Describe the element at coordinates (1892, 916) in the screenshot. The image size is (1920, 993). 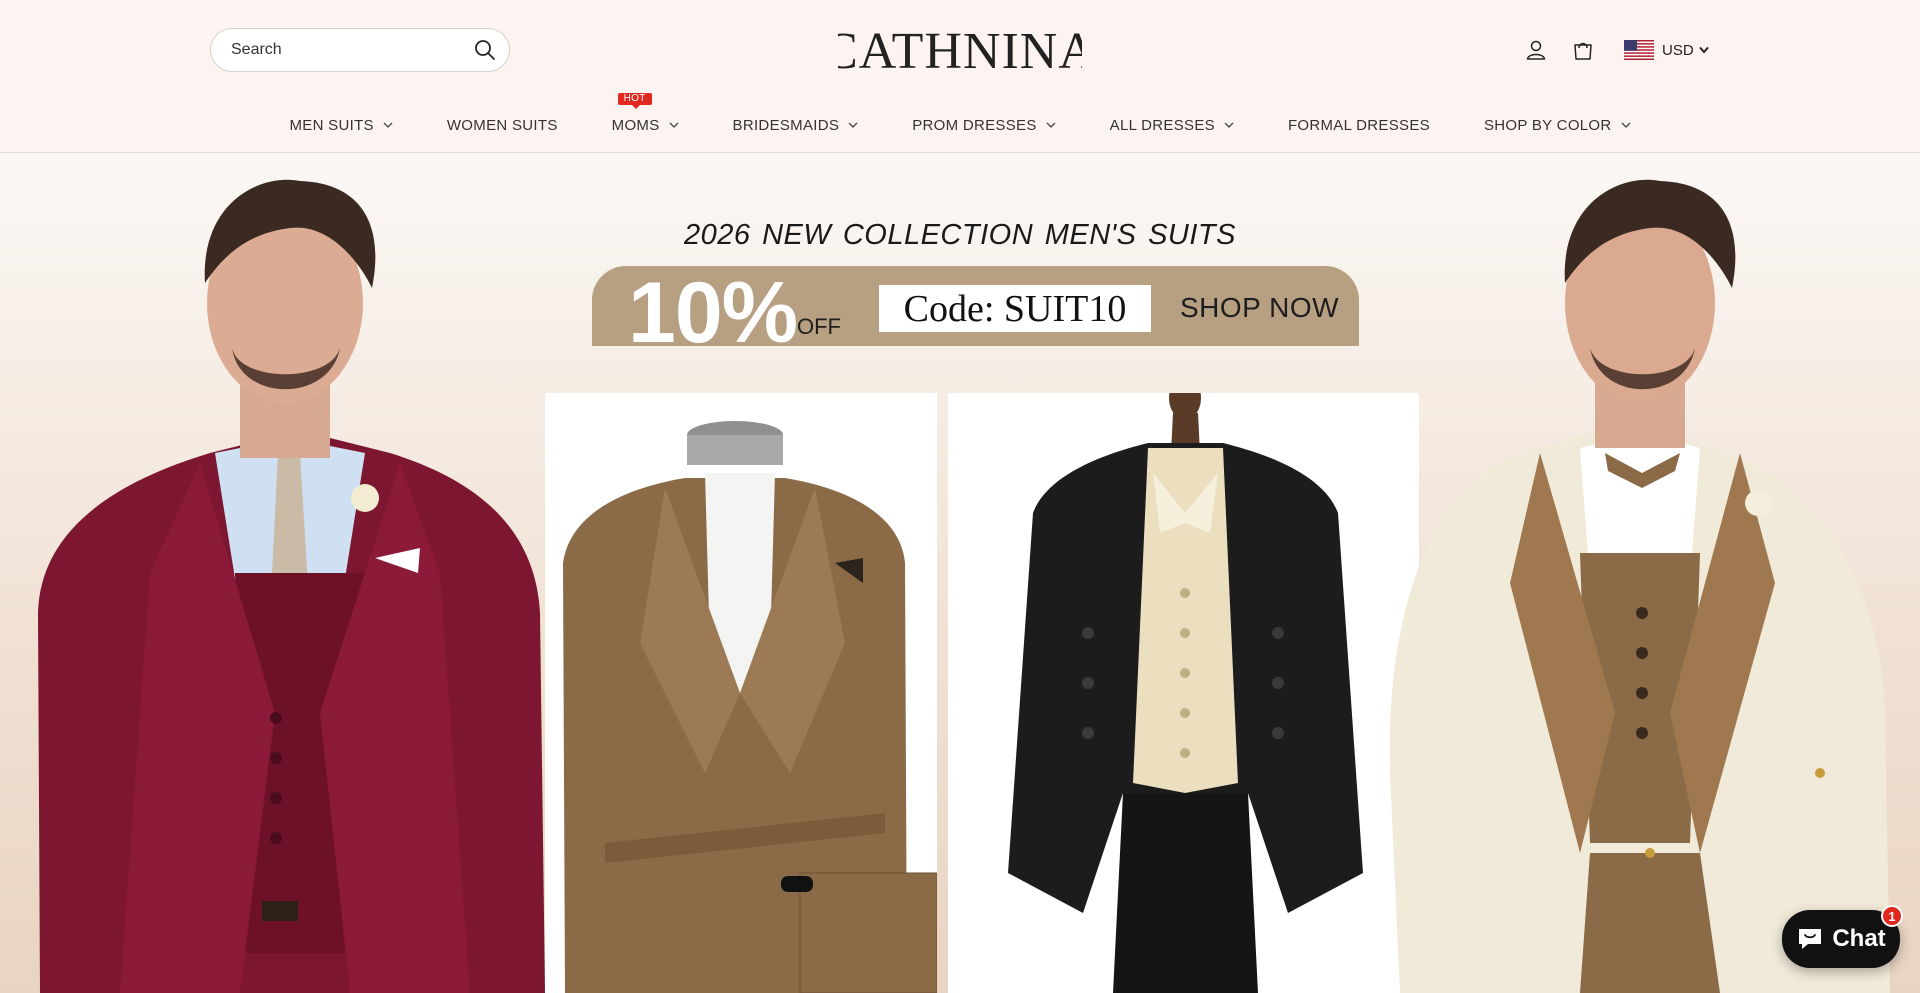
I see `chat-unread-badge: 1` at that location.